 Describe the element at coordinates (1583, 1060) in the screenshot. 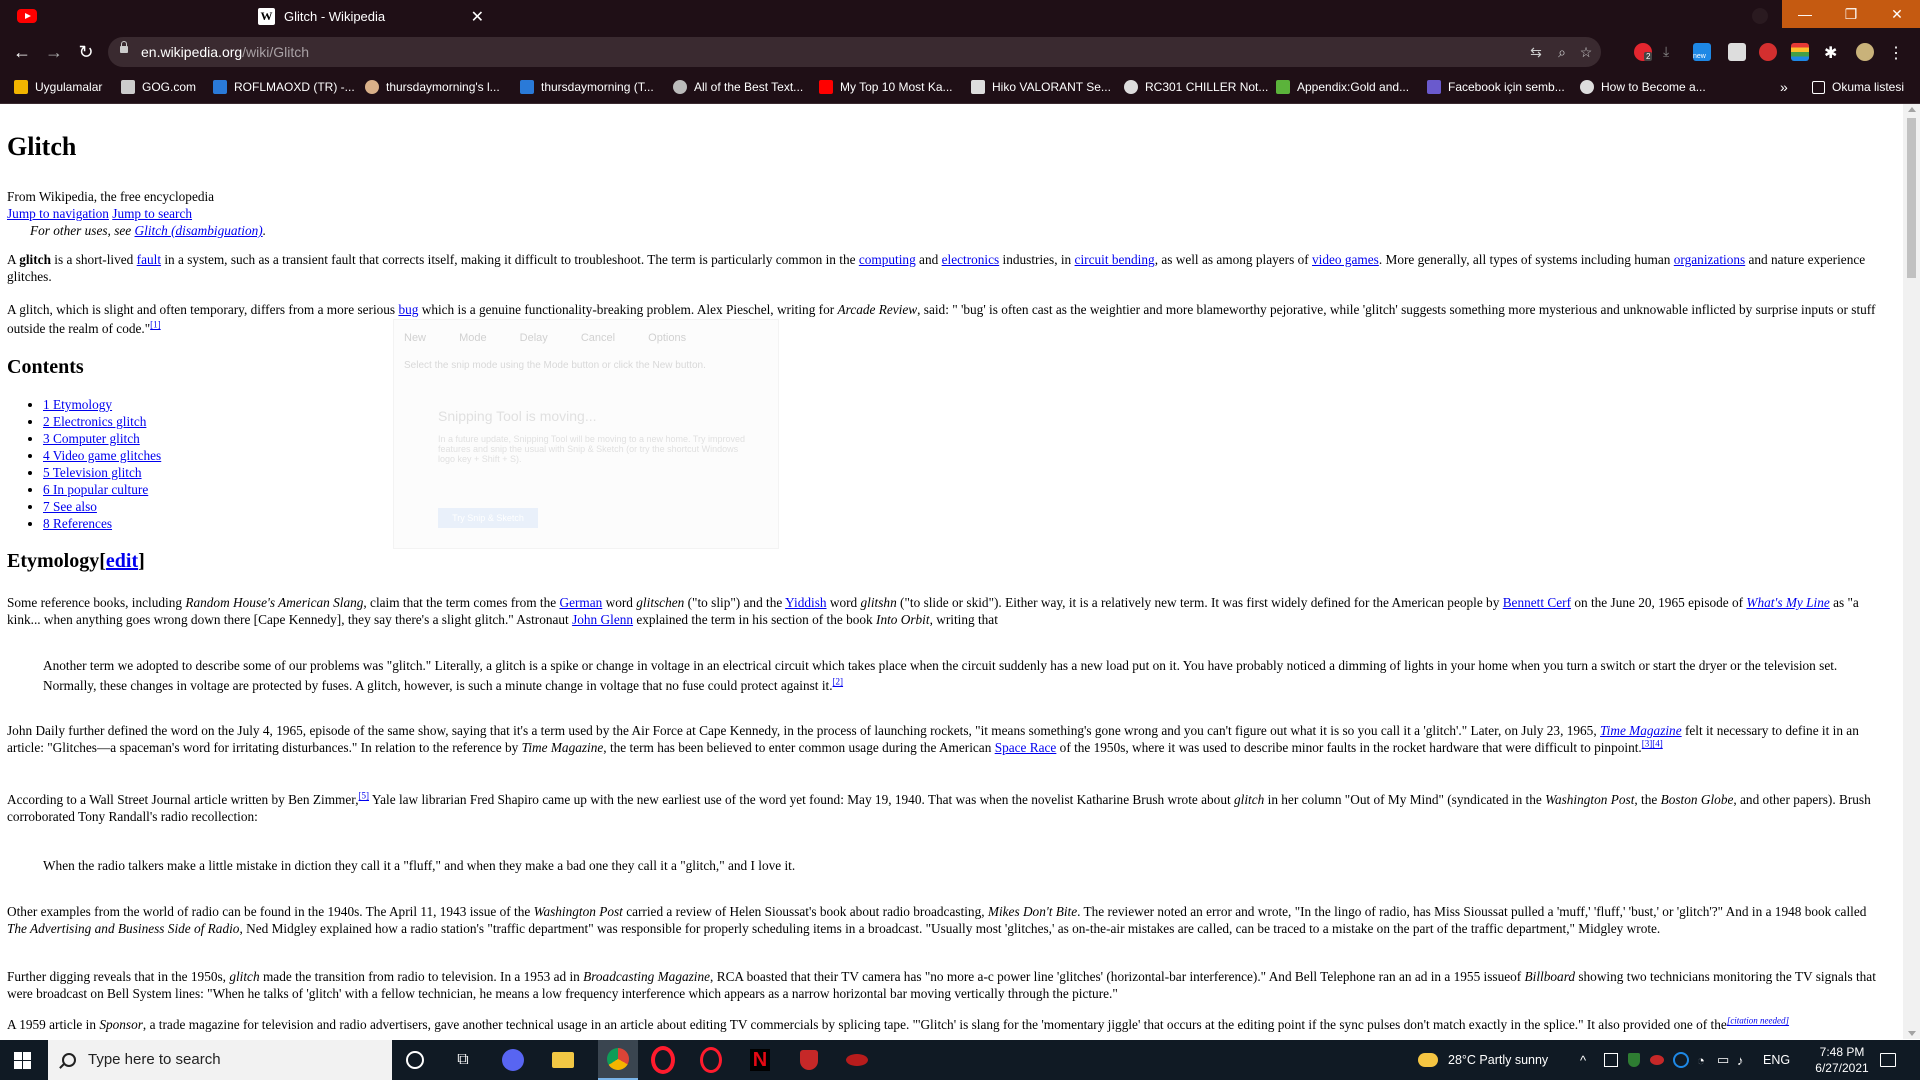

I see `show-hidden-icons-chevron-icon: ^` at that location.